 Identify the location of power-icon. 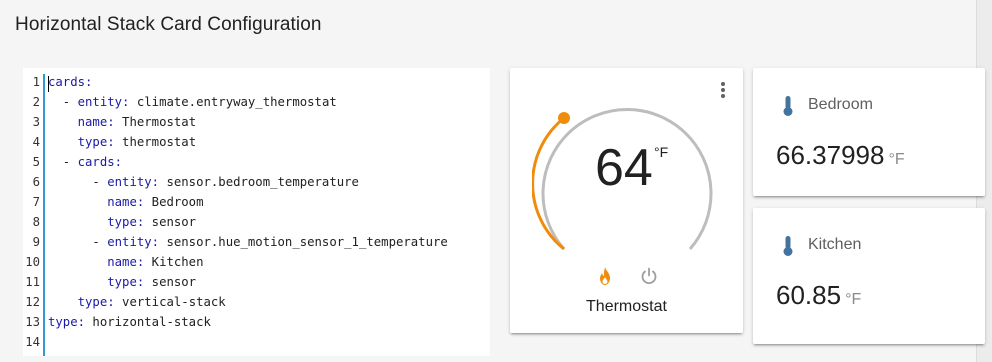
(649, 276).